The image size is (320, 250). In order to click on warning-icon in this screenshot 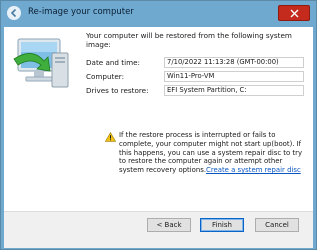, I will do `click(110, 137)`.